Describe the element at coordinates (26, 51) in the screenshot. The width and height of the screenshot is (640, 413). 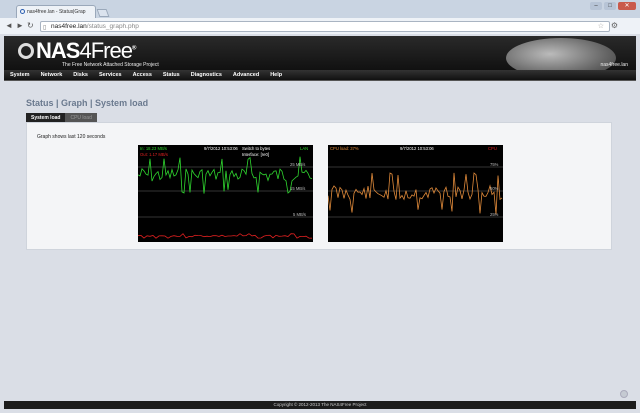
I see `logo-ring-icon` at that location.